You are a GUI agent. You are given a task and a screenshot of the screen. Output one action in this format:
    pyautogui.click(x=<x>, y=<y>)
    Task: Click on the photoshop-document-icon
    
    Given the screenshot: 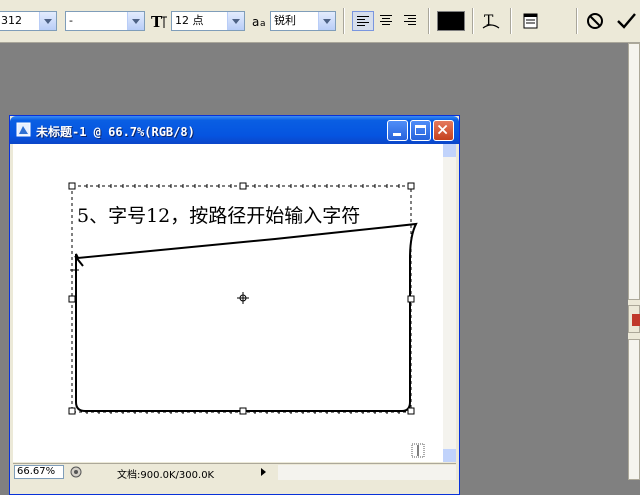 What is the action you would take?
    pyautogui.click(x=23, y=129)
    